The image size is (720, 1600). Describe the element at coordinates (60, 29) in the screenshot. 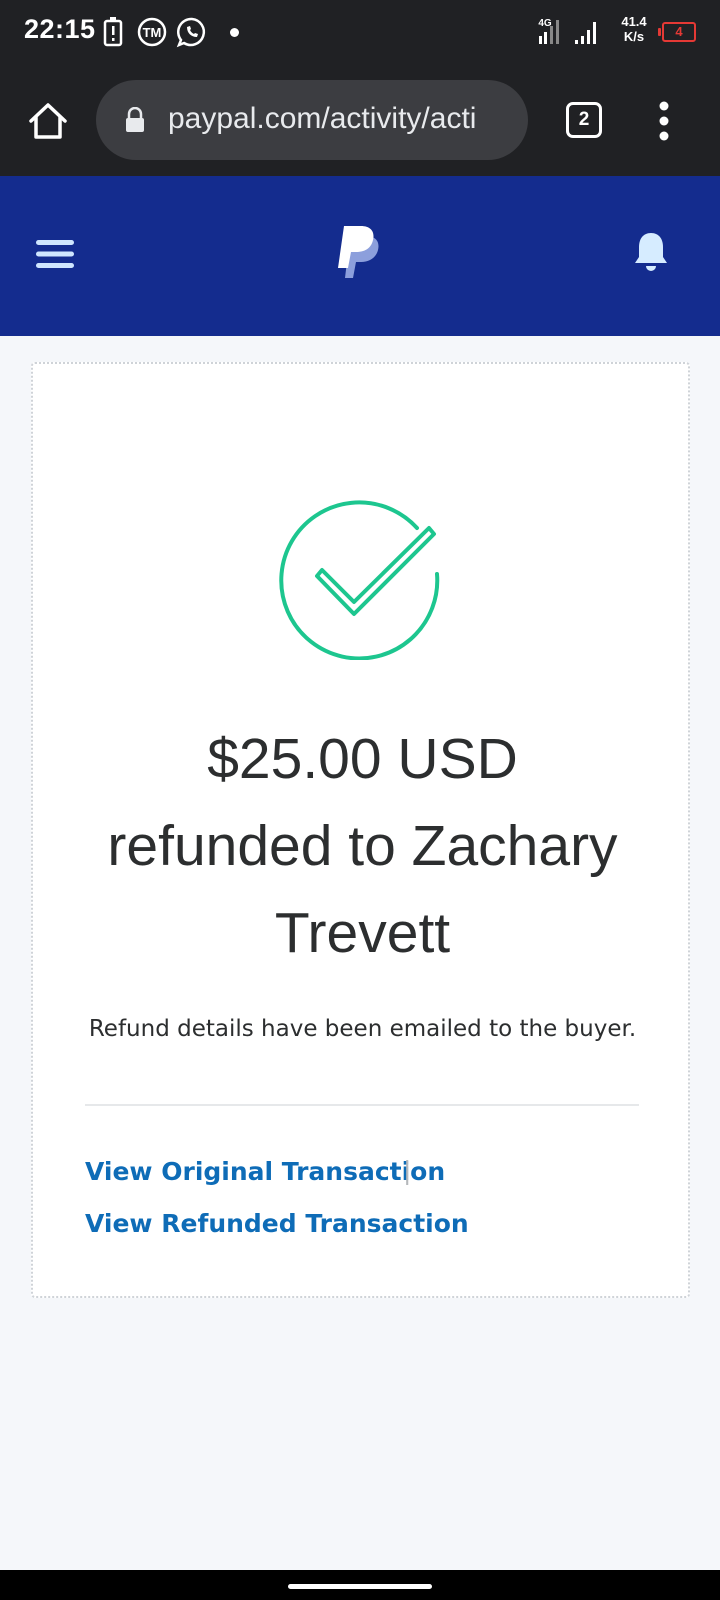

I see `status-time: 22:15` at that location.